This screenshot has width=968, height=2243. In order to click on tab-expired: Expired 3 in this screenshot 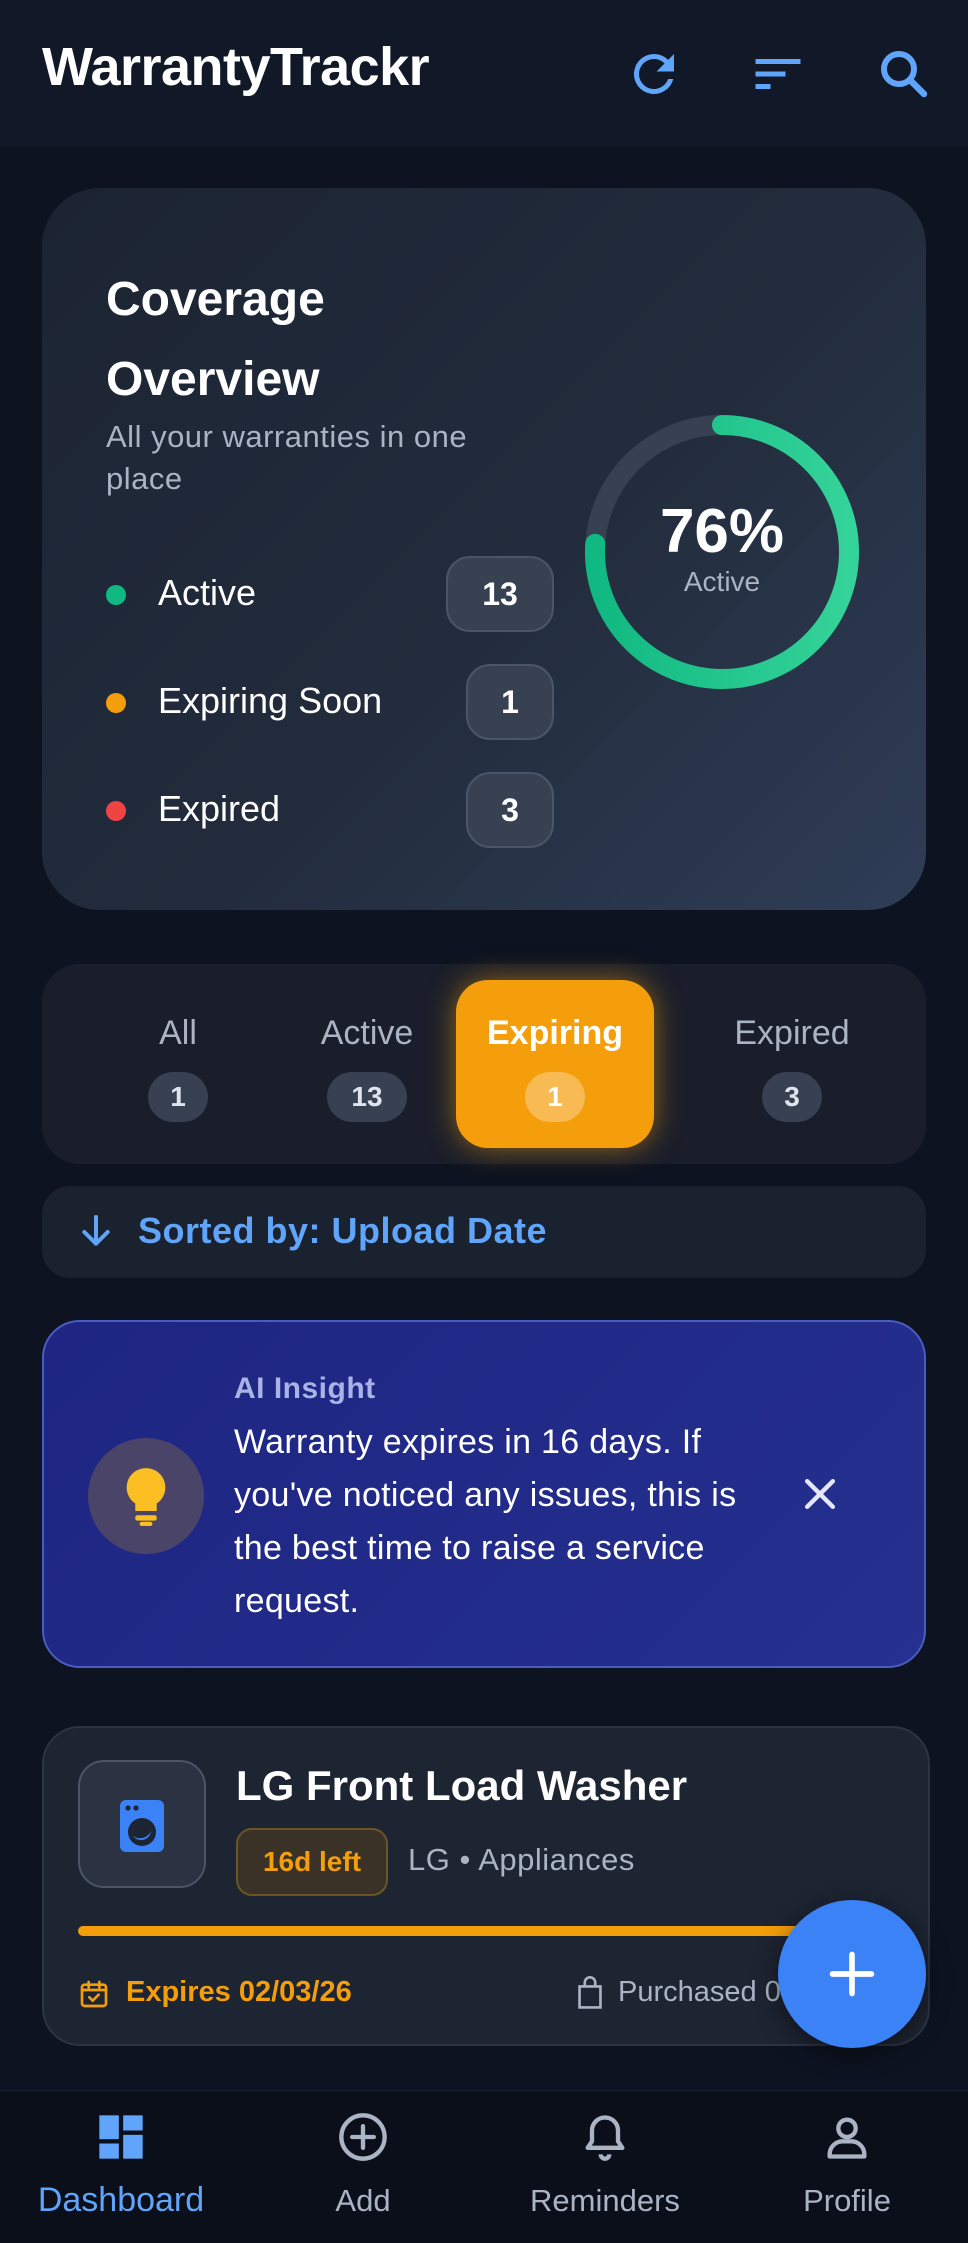, I will do `click(792, 1064)`.